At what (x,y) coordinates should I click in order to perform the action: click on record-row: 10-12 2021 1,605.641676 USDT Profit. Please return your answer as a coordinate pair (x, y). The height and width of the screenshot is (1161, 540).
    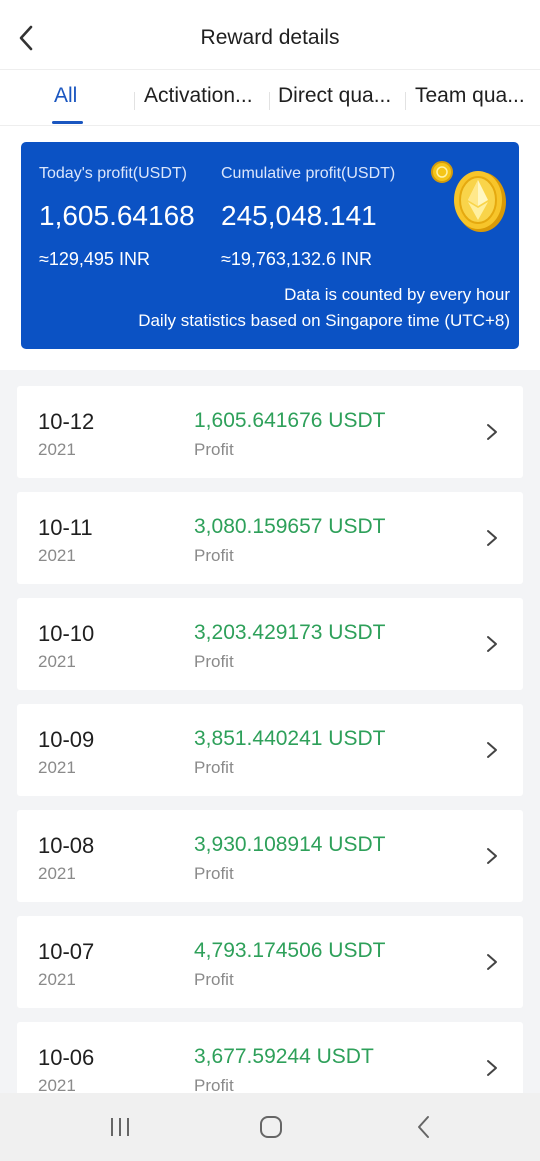
    Looking at the image, I should click on (270, 432).